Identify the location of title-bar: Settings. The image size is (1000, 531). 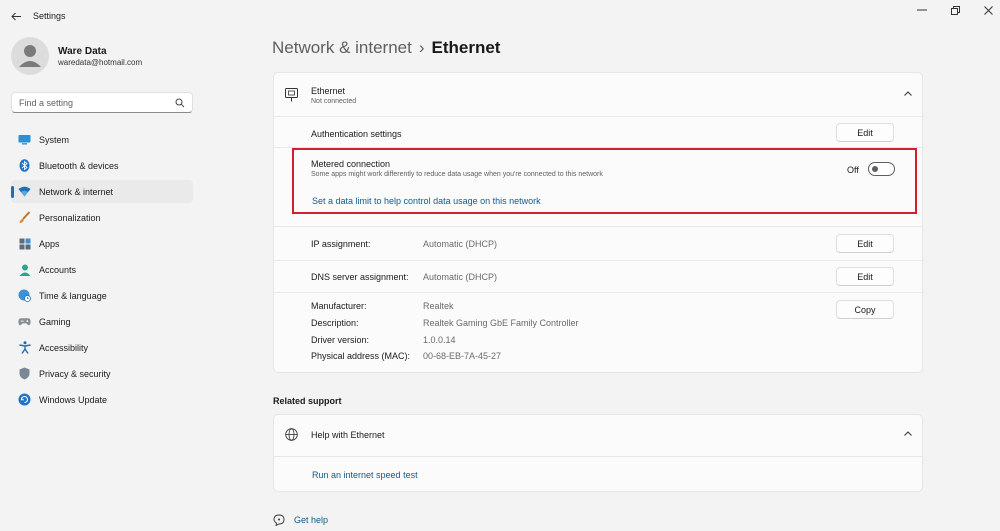
(500, 16).